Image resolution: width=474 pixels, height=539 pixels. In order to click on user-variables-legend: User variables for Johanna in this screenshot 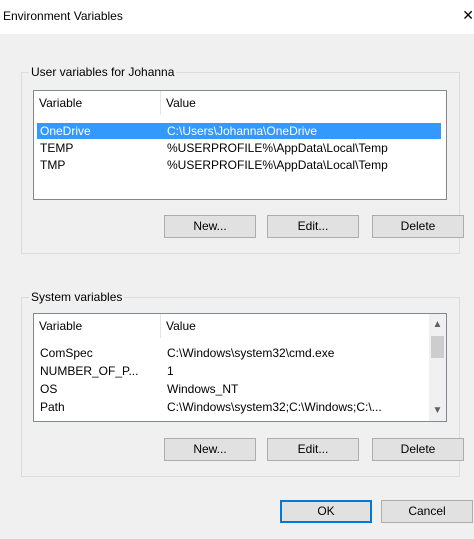, I will do `click(103, 72)`.